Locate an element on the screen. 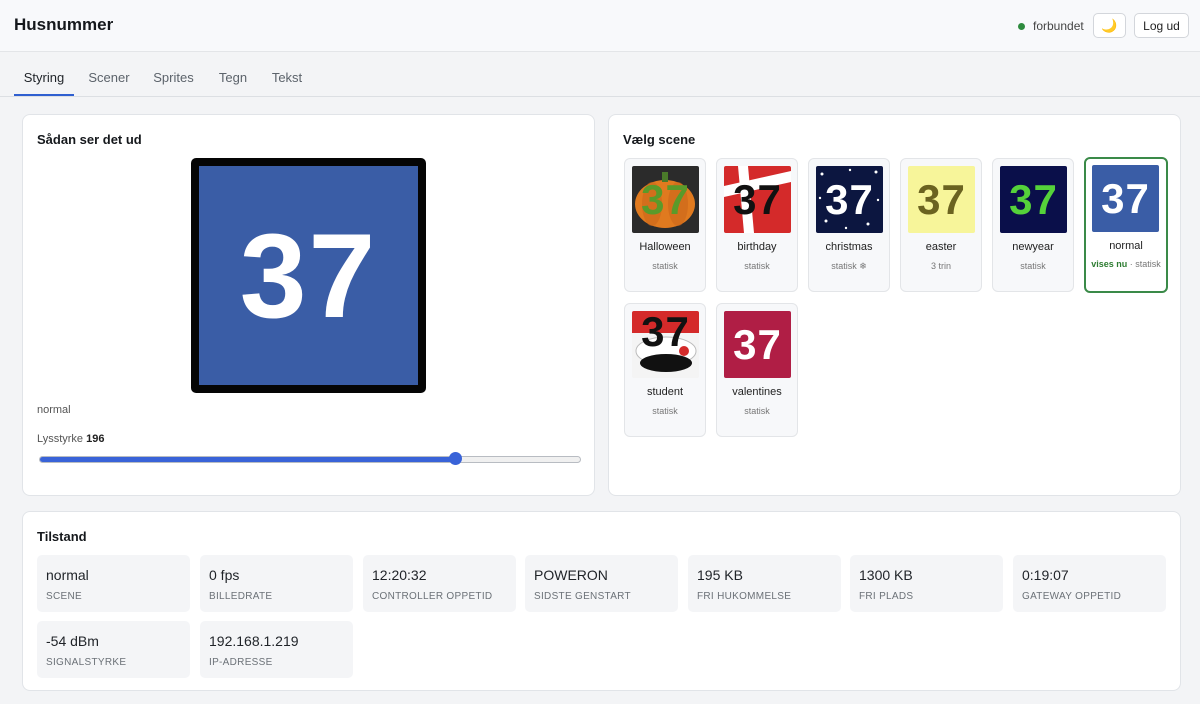 The width and height of the screenshot is (1200, 704). scene-now-showing: vises nu is located at coordinates (1109, 264).